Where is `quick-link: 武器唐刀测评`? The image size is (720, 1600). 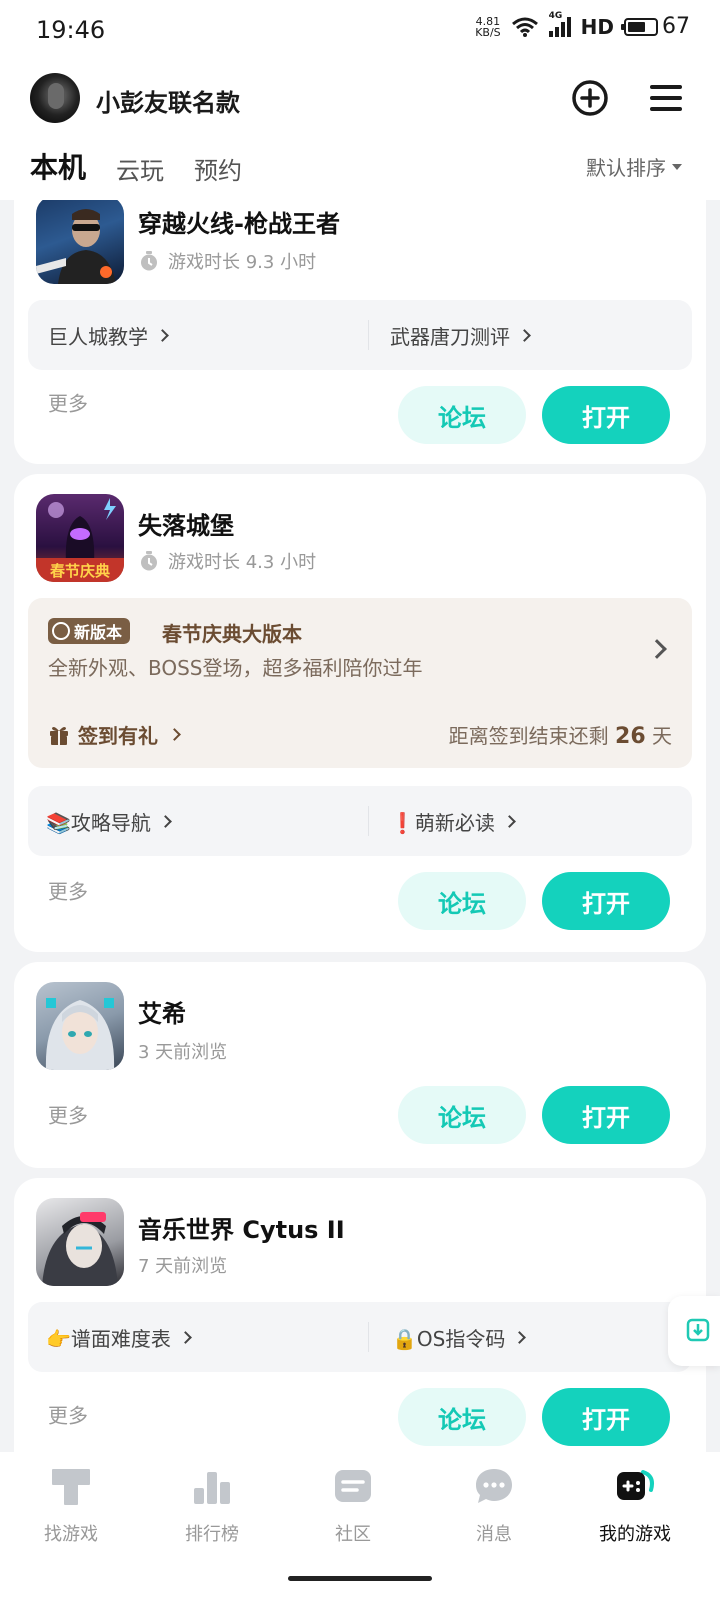
quick-link: 武器唐刀测评 is located at coordinates (460, 335).